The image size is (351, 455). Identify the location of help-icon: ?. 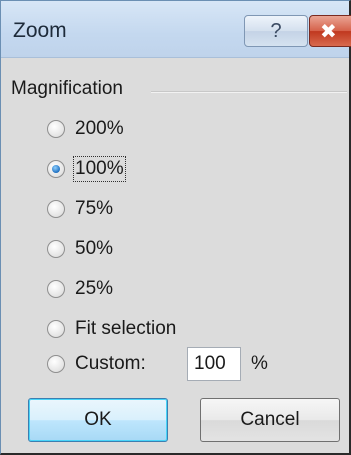
(276, 30).